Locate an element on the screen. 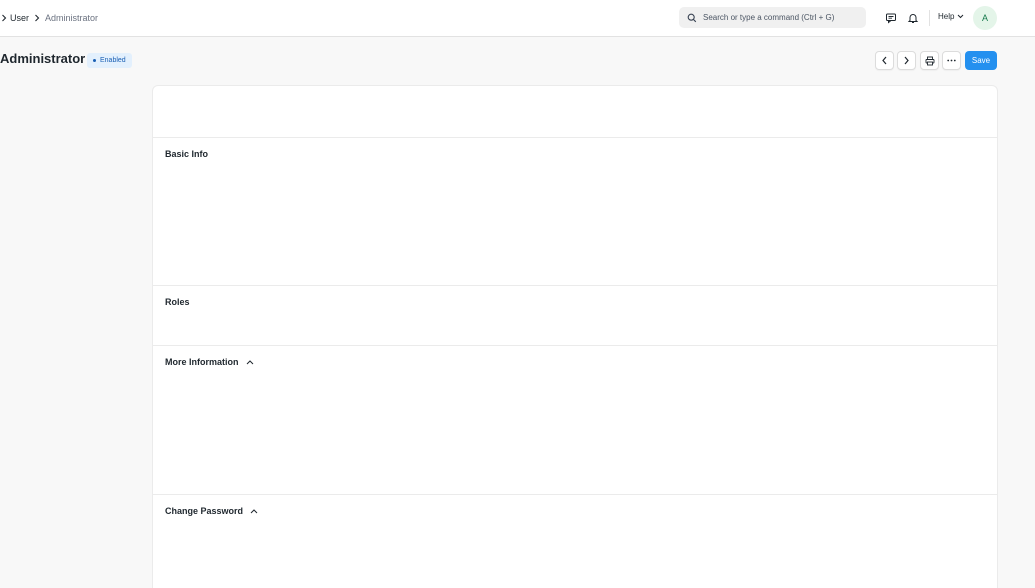 This screenshot has width=1035, height=588. section-basic-info: Basic Info is located at coordinates (186, 154).